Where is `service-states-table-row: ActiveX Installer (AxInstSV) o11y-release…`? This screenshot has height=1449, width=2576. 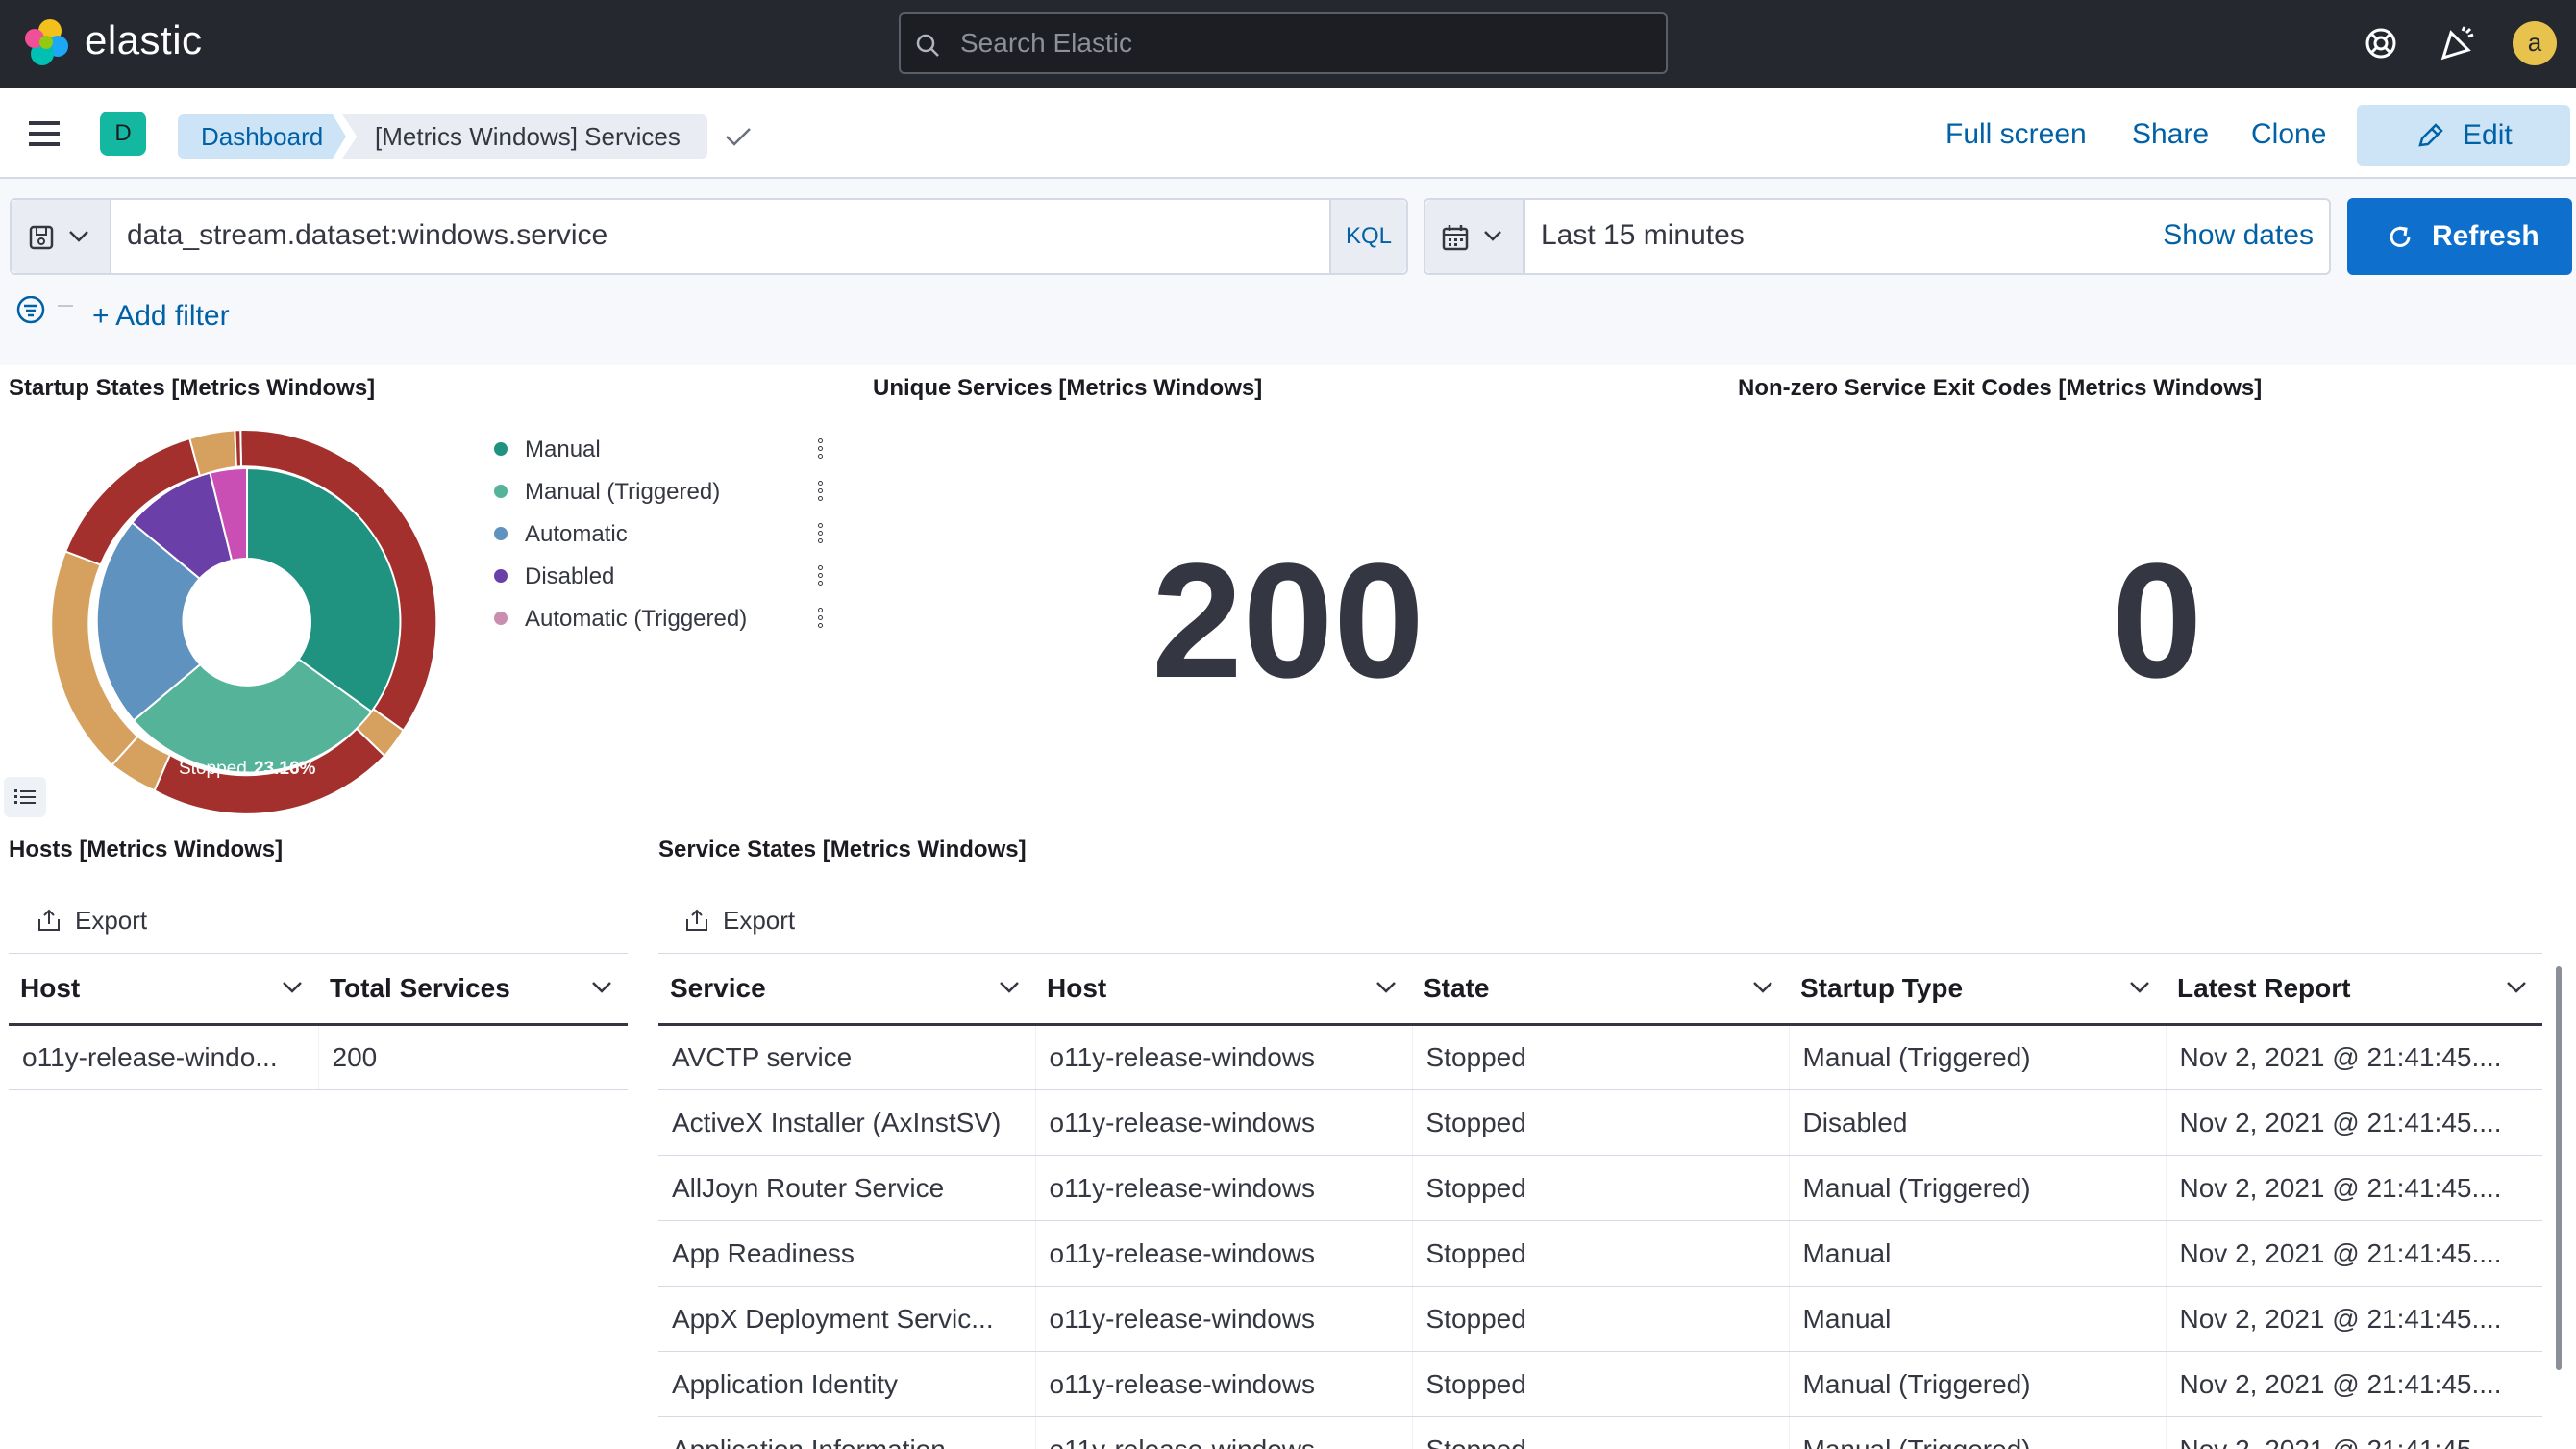 service-states-table-row: ActiveX Installer (AxInstSV) o11y-release… is located at coordinates (1600, 1122).